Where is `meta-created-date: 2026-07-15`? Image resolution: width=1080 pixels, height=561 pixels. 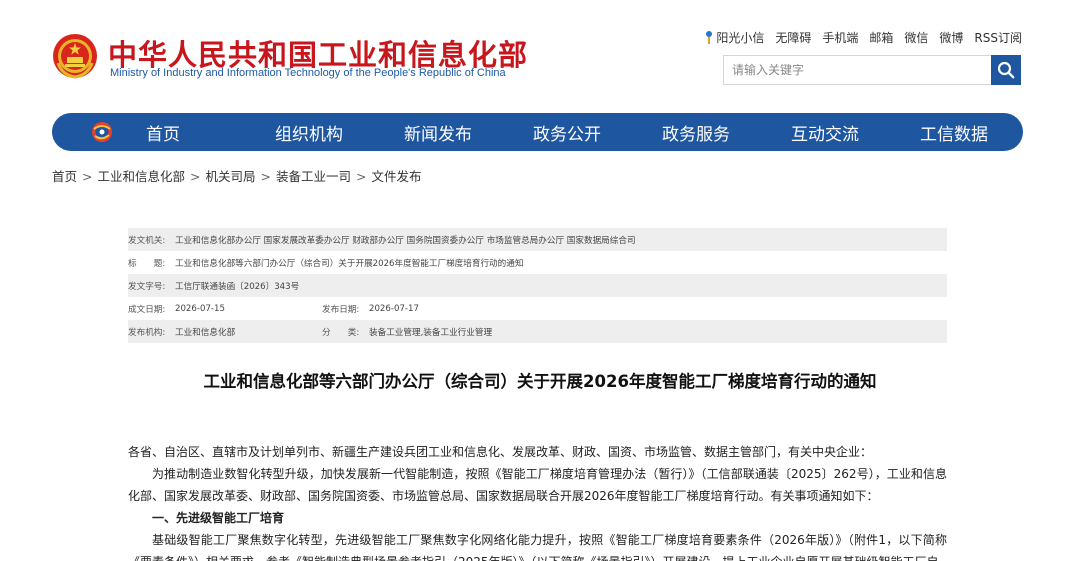
meta-created-date: 2026-07-15 is located at coordinates (200, 308).